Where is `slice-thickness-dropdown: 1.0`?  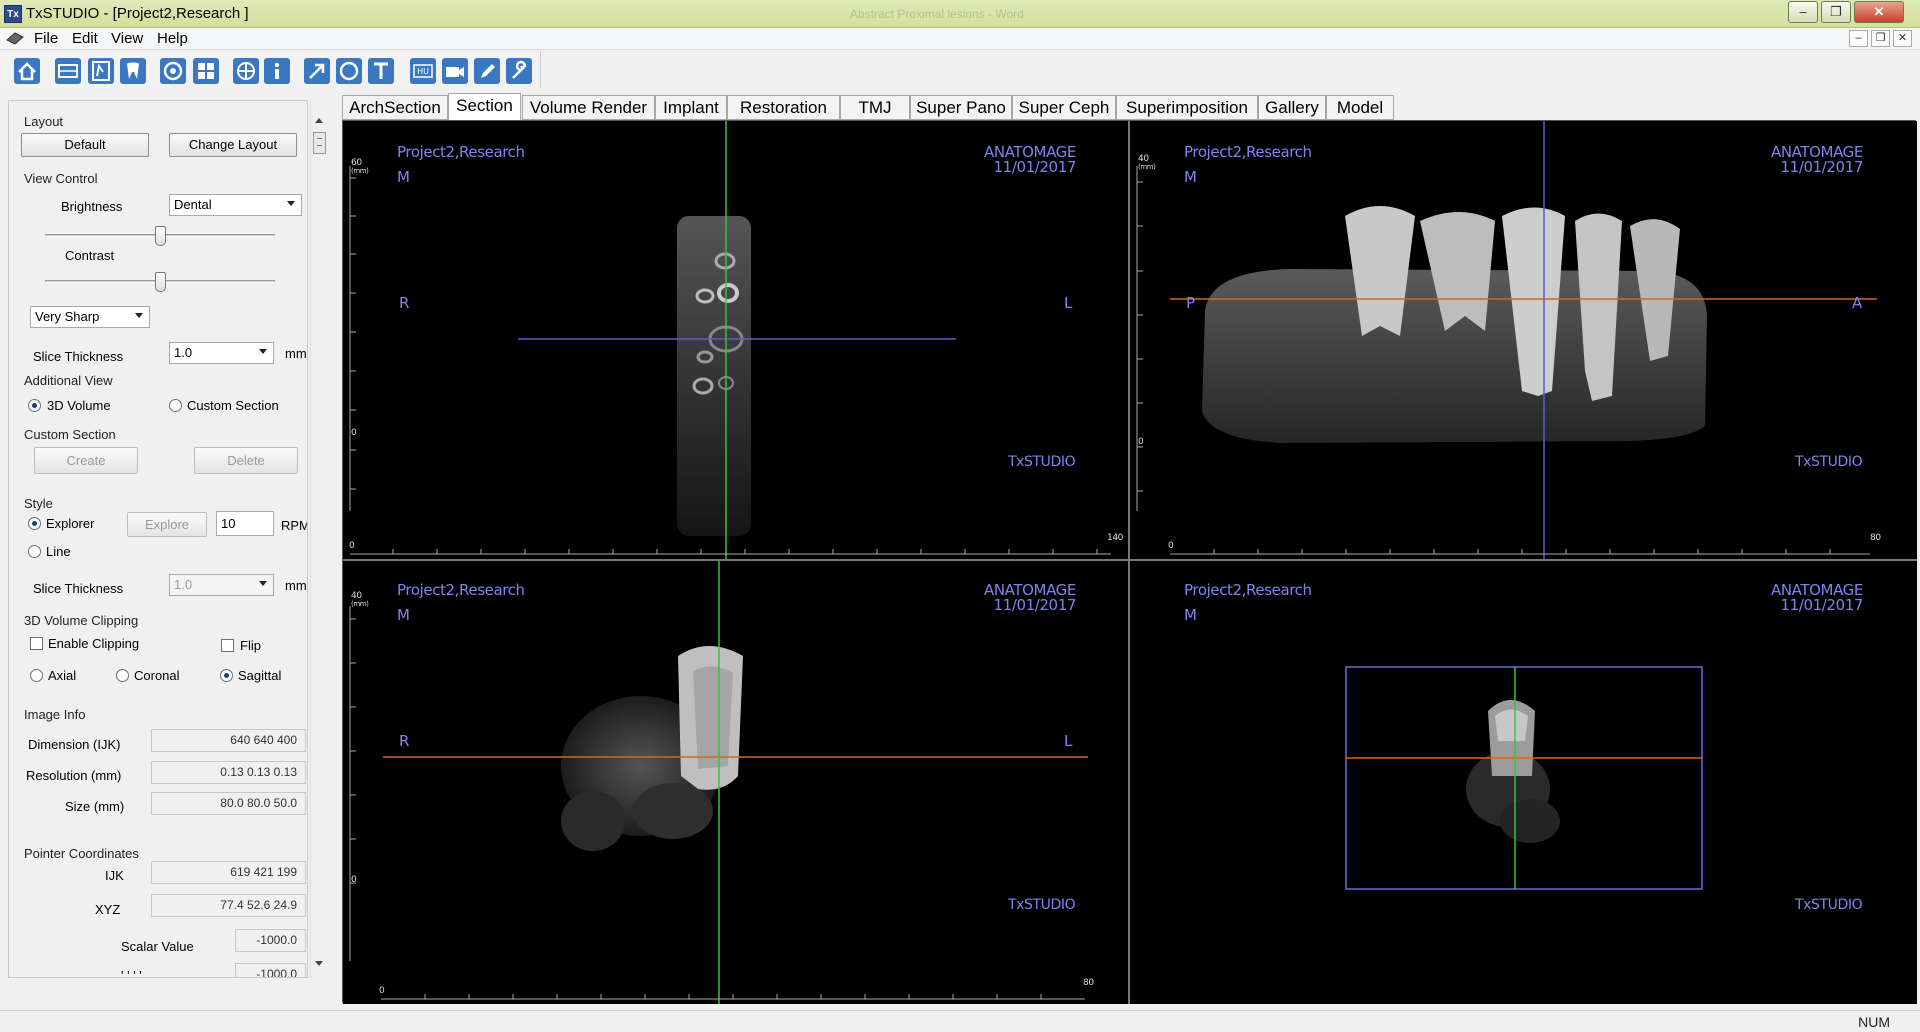
slice-thickness-dropdown: 1.0 is located at coordinates (221, 353).